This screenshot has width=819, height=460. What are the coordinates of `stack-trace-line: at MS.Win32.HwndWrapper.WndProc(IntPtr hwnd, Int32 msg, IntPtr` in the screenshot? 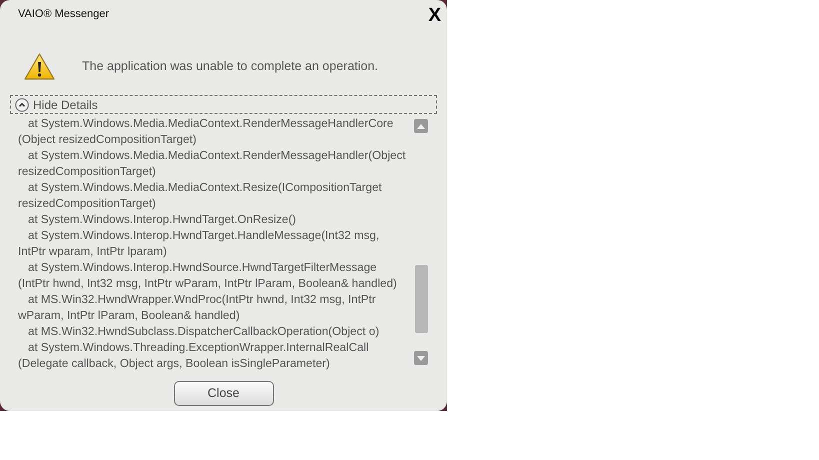 It's located at (202, 300).